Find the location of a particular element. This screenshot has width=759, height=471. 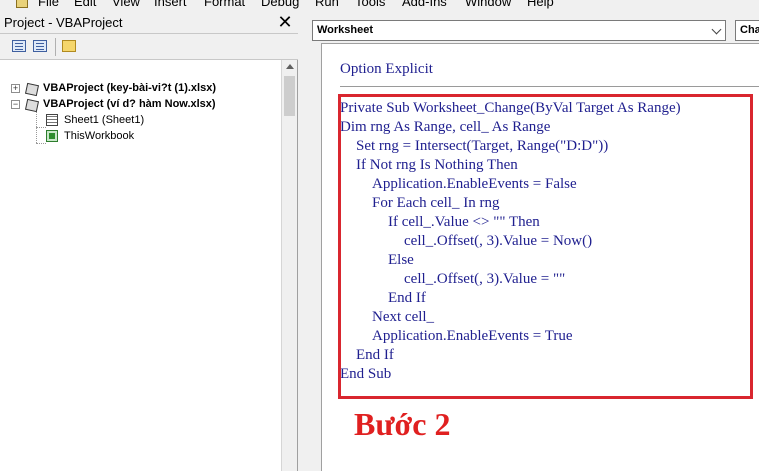

scroll-up-icon is located at coordinates (290, 66).